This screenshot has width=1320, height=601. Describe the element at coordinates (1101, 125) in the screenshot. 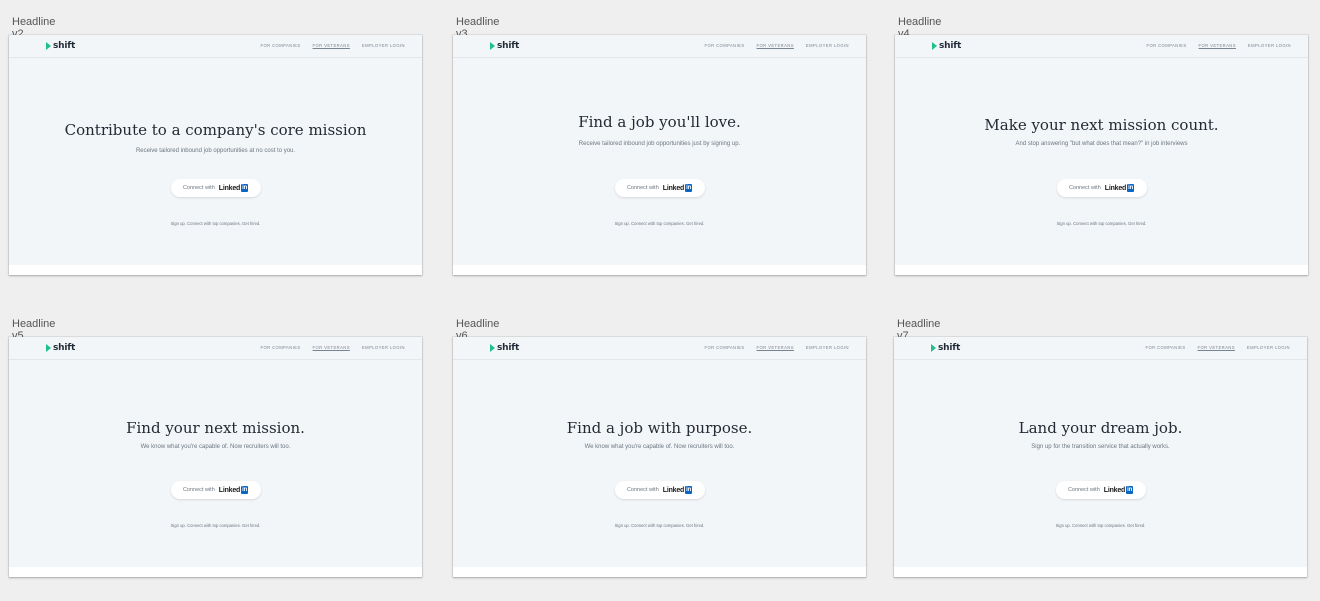

I see `headline: Make your next mission count.` at that location.